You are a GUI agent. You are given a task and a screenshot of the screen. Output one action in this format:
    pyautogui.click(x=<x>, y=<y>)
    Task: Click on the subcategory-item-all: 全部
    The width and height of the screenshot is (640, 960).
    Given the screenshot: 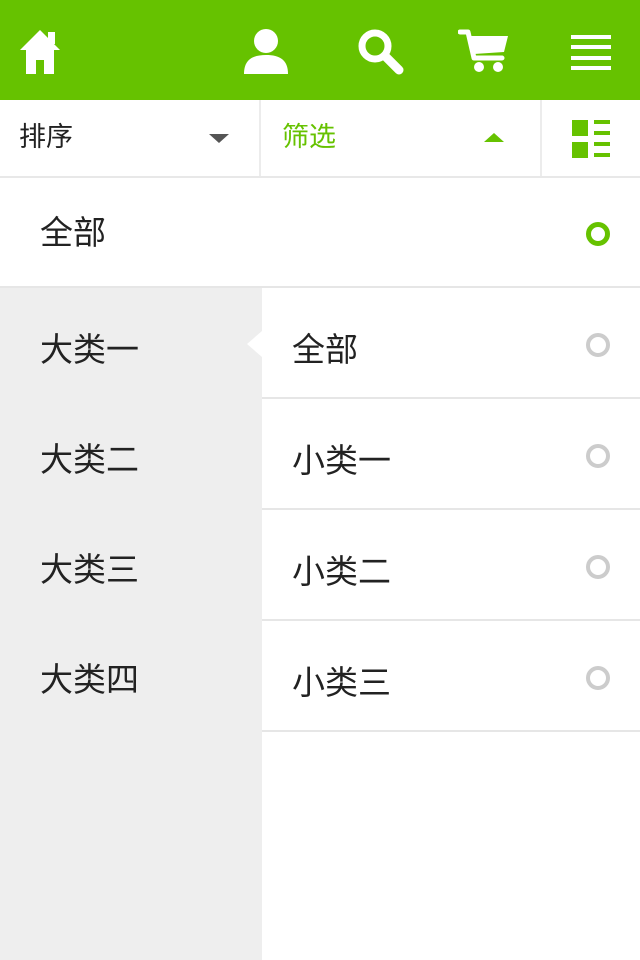 What is the action you would take?
    pyautogui.click(x=451, y=343)
    